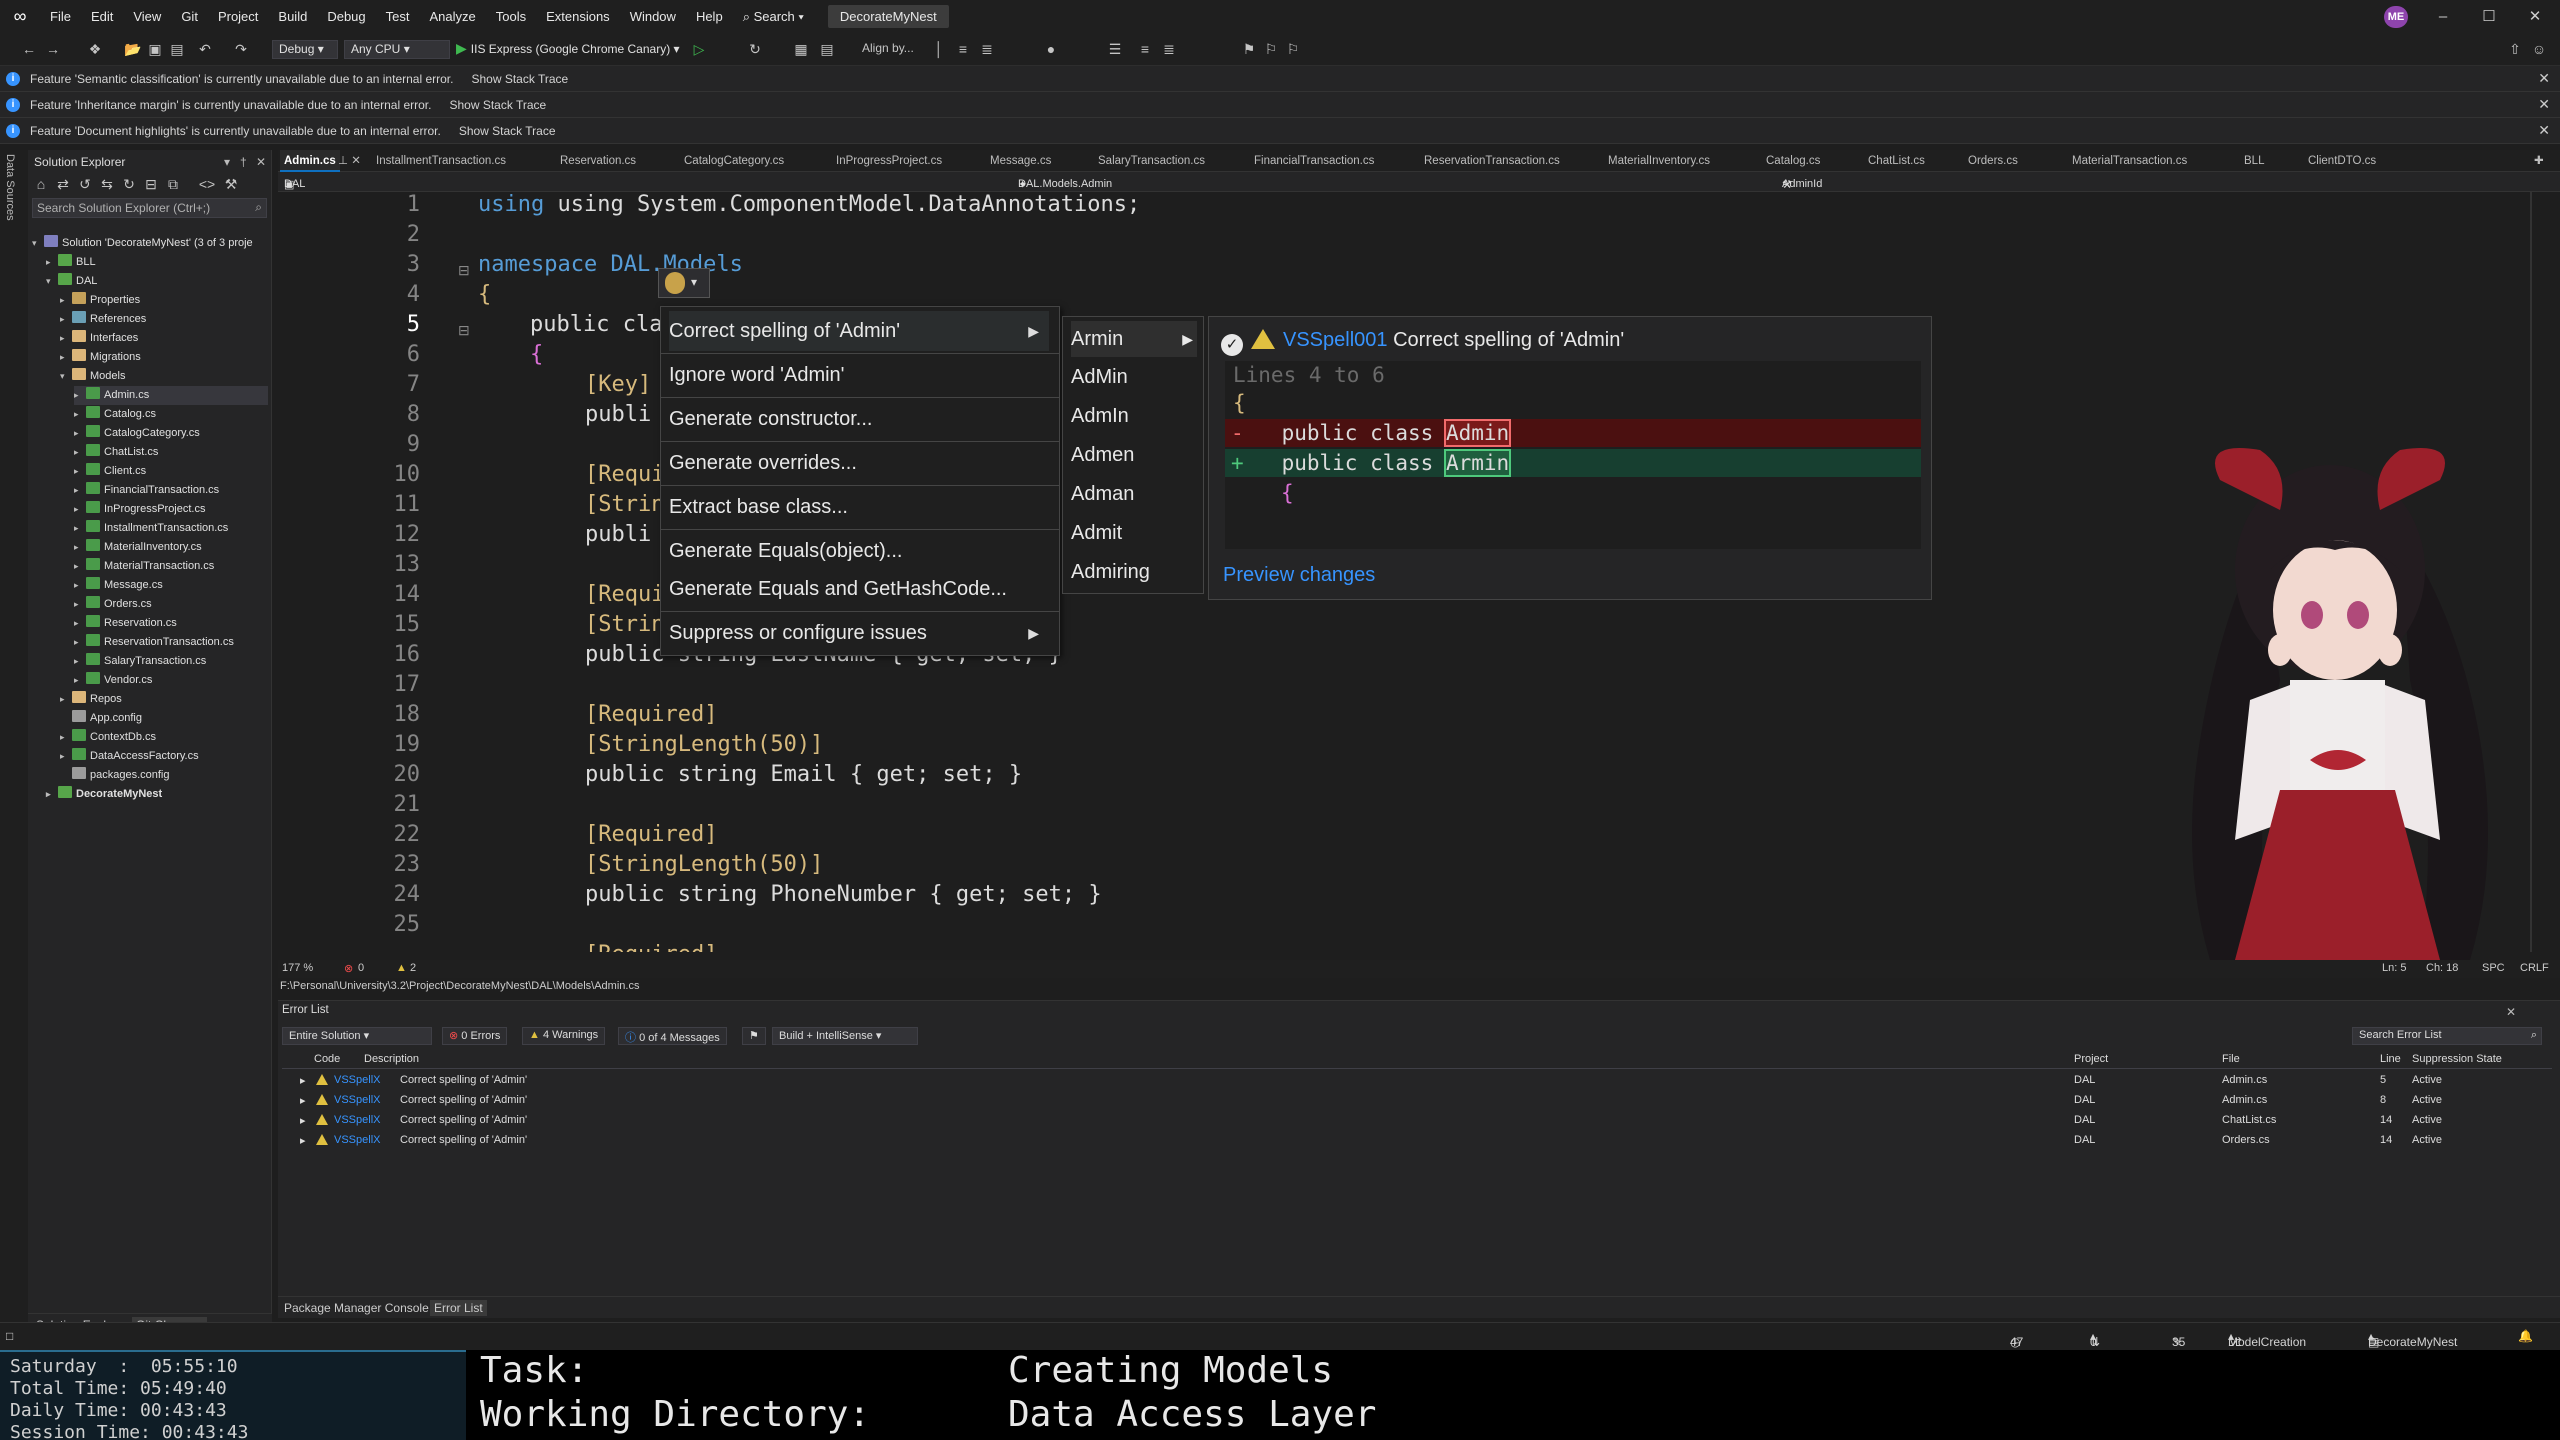 The height and width of the screenshot is (1440, 2560). What do you see at coordinates (2091, 1059) in the screenshot?
I see `header-project: Project` at bounding box center [2091, 1059].